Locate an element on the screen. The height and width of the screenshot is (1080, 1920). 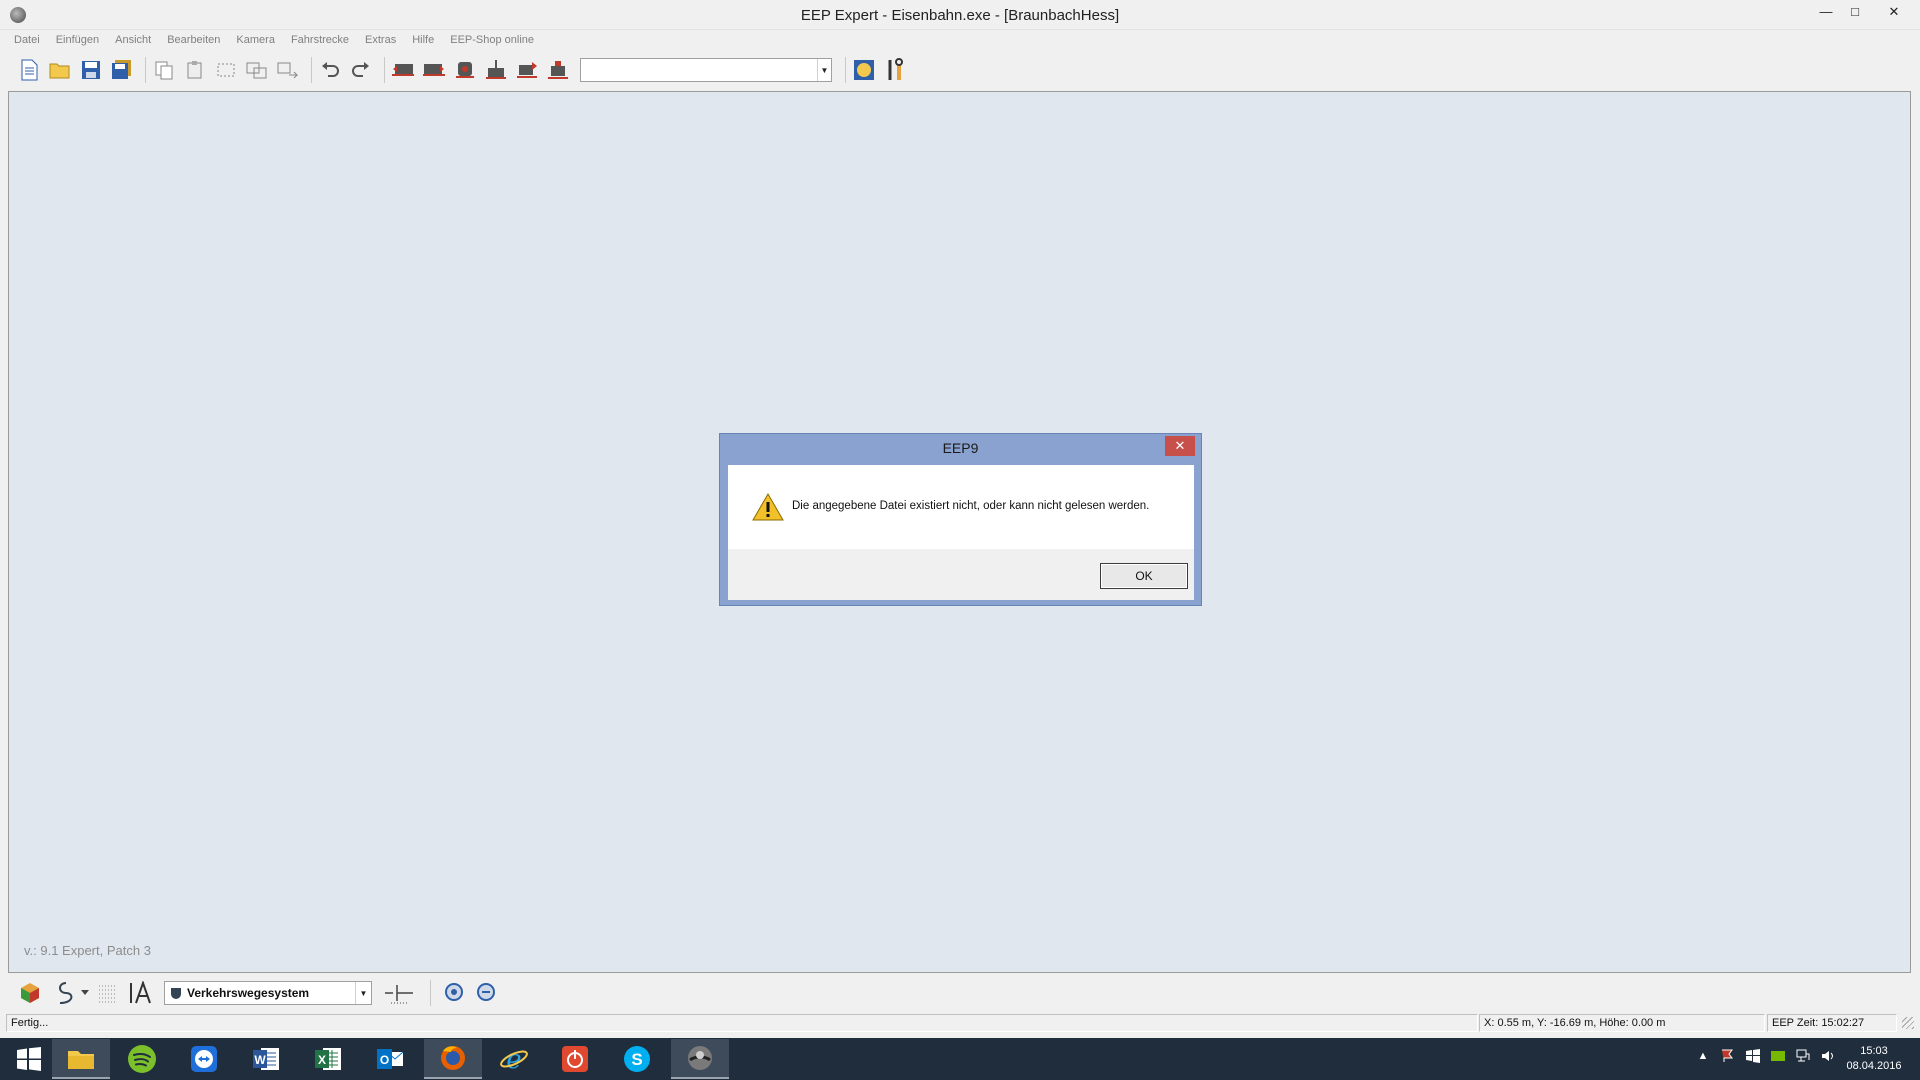
tools-icon is located at coordinates (895, 70).